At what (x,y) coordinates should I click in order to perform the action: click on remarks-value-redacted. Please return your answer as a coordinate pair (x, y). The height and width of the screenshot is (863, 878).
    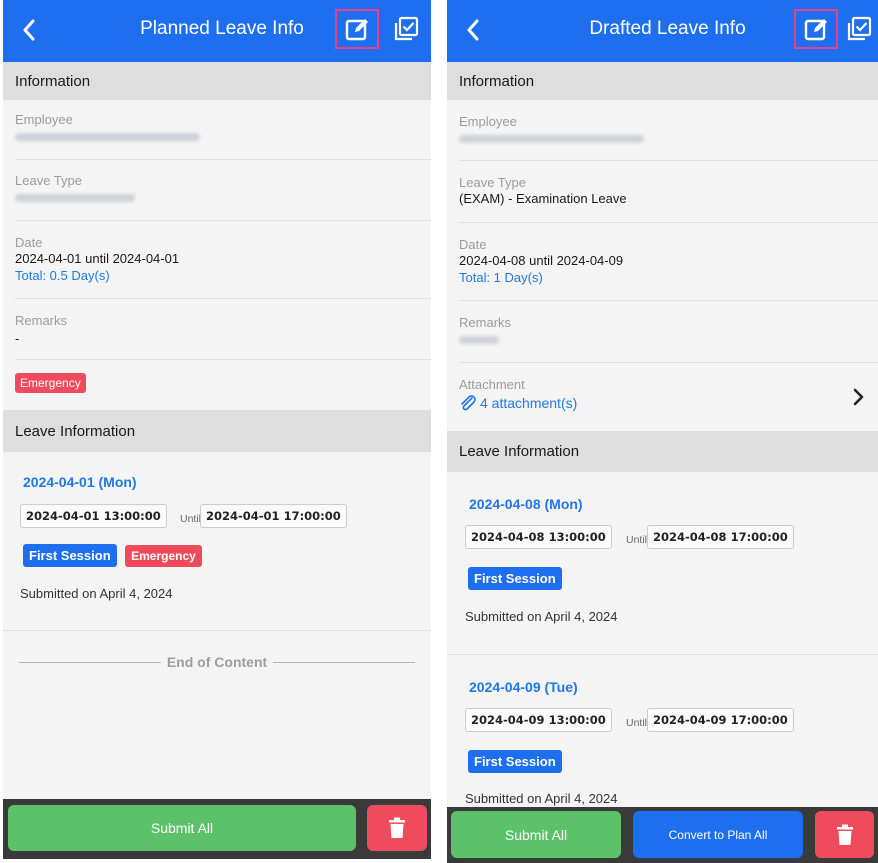
    Looking at the image, I should click on (668, 339).